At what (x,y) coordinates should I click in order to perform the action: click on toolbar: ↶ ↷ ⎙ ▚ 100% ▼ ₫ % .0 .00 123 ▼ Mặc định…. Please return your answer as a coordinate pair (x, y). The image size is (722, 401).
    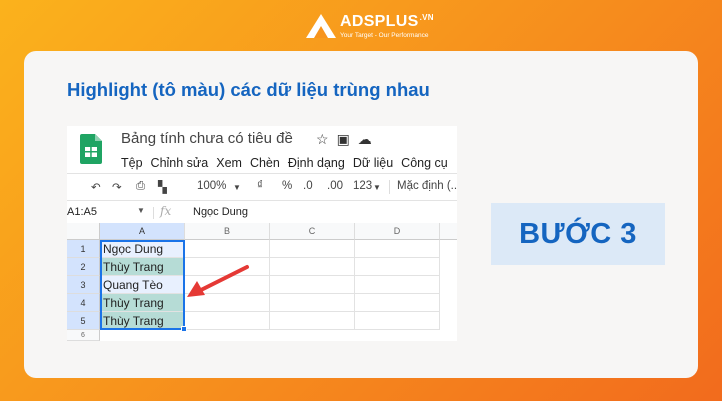
    Looking at the image, I should click on (262, 187).